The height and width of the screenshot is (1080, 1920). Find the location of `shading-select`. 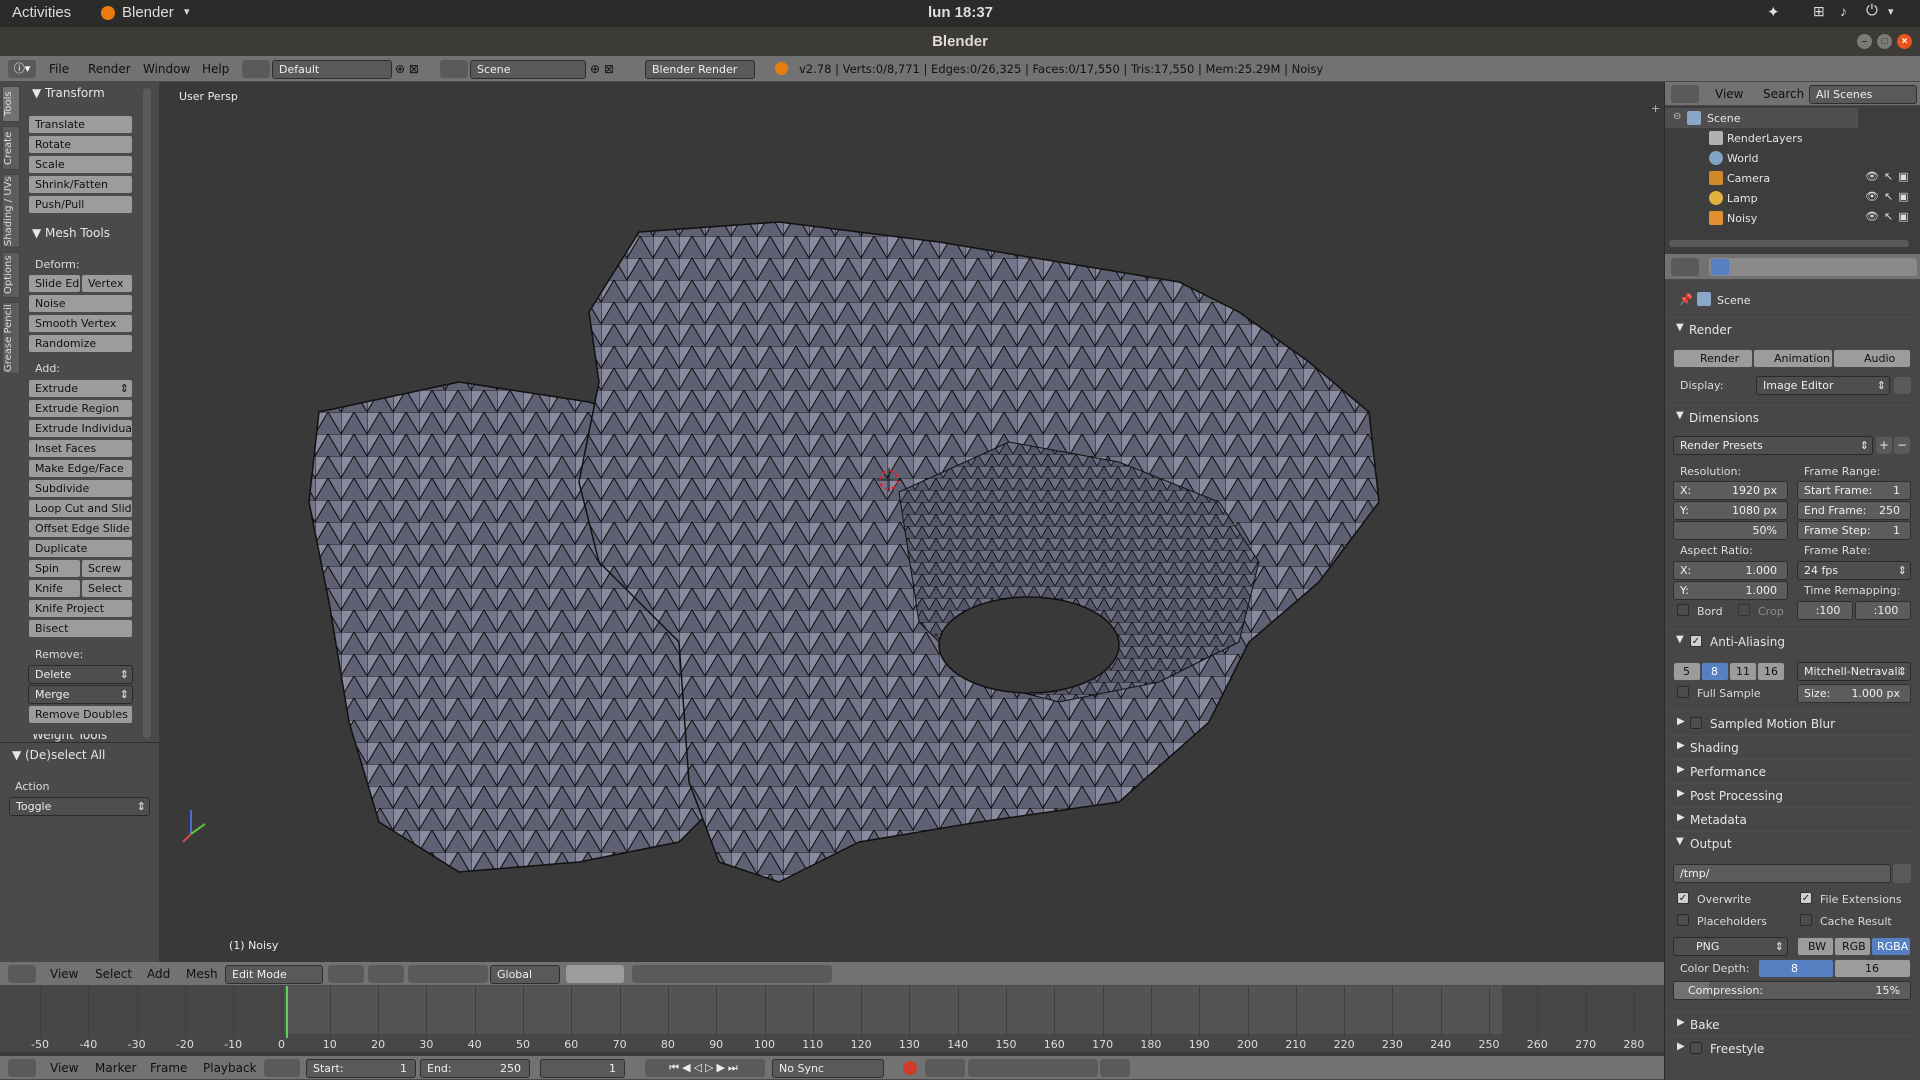

shading-select is located at coordinates (346, 974).